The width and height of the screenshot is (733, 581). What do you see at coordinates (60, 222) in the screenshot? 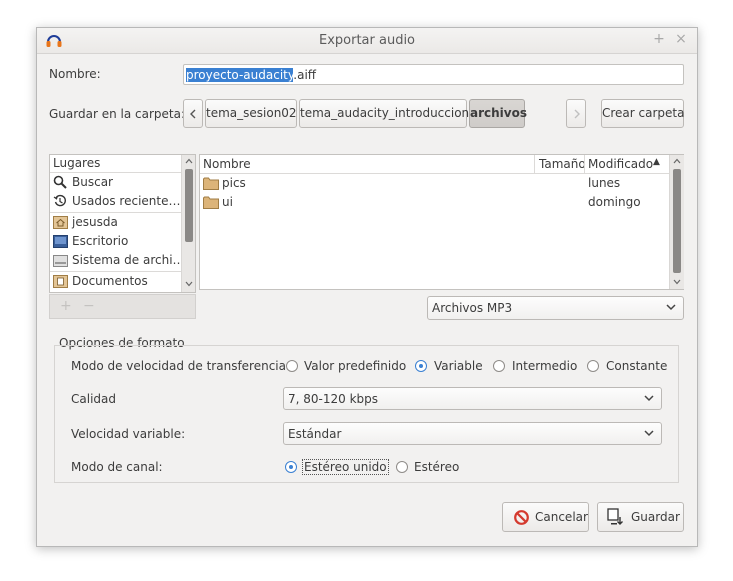
I see `home-folder-icon` at bounding box center [60, 222].